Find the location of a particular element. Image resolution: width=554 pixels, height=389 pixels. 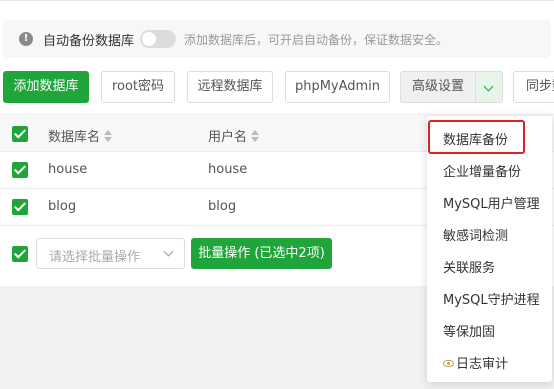

db-name-cell: blog is located at coordinates (62, 206).